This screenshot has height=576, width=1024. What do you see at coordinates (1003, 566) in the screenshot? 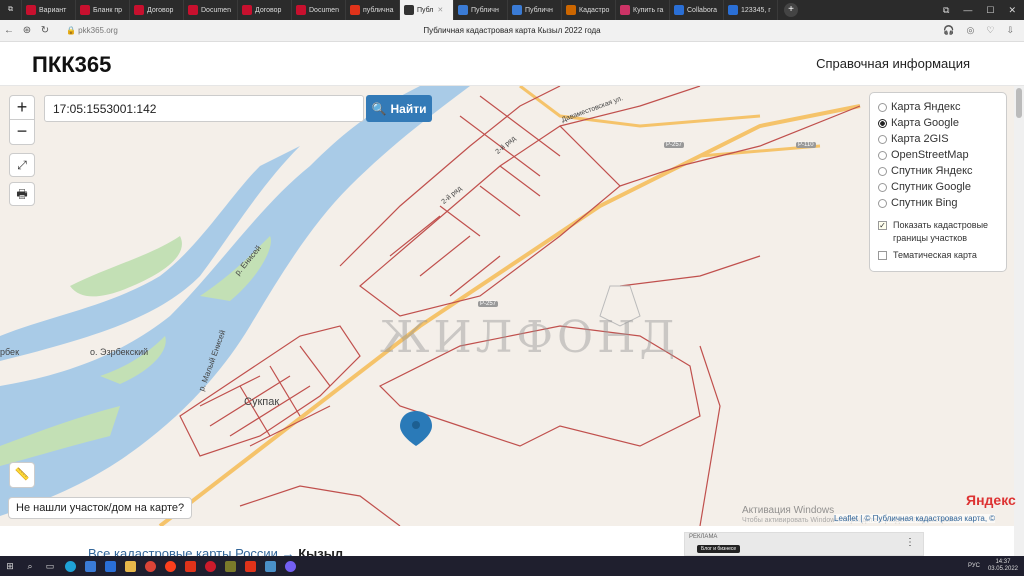
I see `clock: 14:37 03.05.2022` at bounding box center [1003, 566].